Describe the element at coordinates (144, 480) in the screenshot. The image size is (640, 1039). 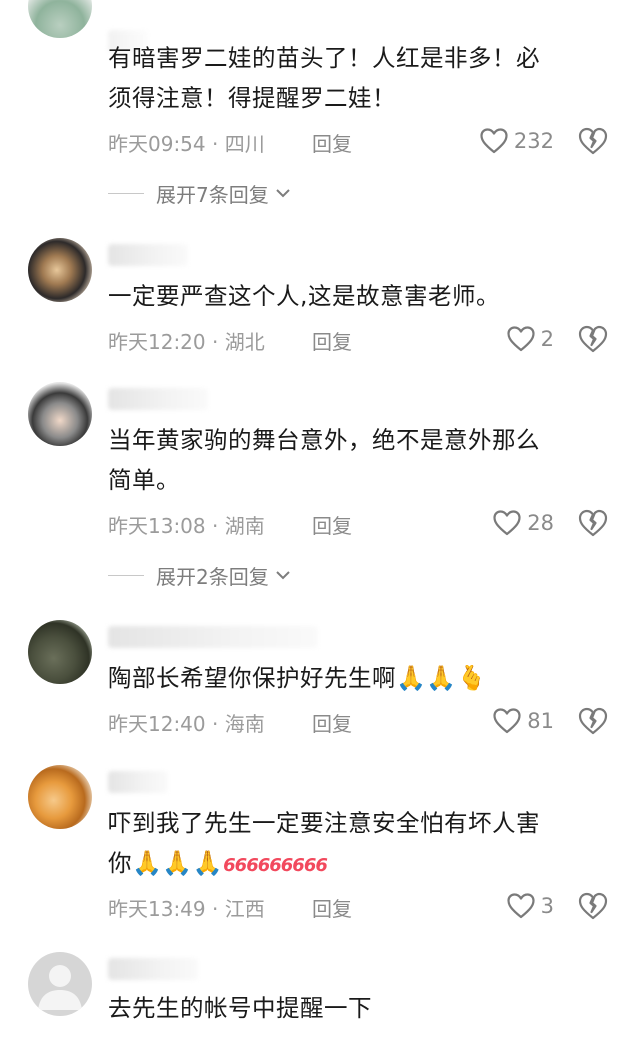
I see `comment-text-line: 简单。` at that location.